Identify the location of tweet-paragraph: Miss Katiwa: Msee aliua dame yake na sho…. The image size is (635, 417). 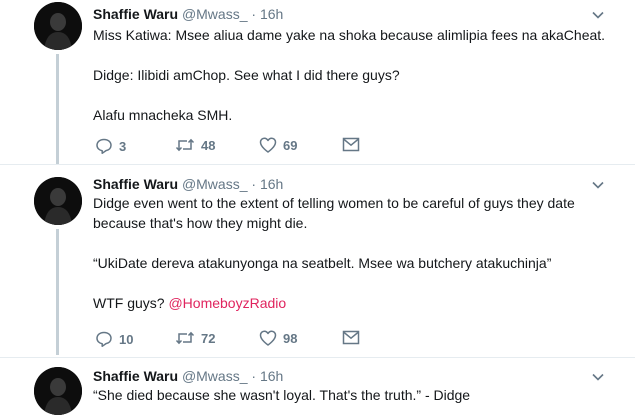
(349, 35).